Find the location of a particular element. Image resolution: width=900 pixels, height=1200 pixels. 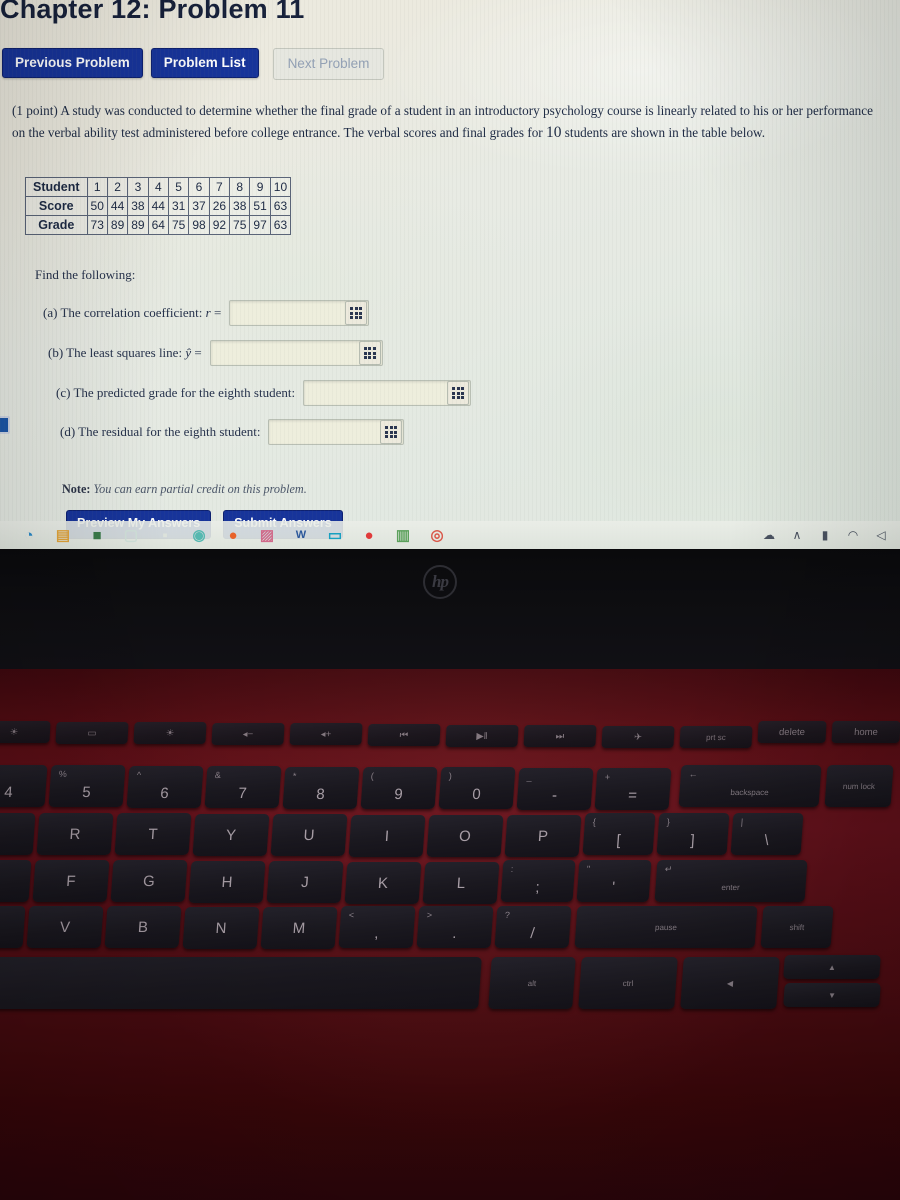

key-o: O is located at coordinates (465, 836).